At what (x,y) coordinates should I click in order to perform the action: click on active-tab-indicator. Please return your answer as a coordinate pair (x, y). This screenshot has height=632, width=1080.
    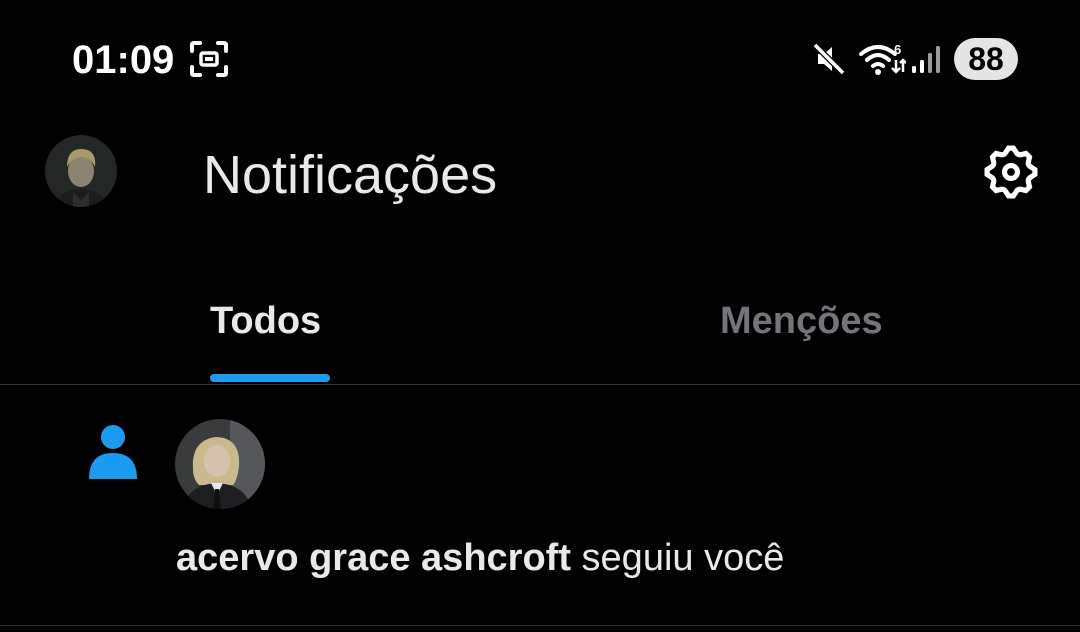
    Looking at the image, I should click on (270, 378).